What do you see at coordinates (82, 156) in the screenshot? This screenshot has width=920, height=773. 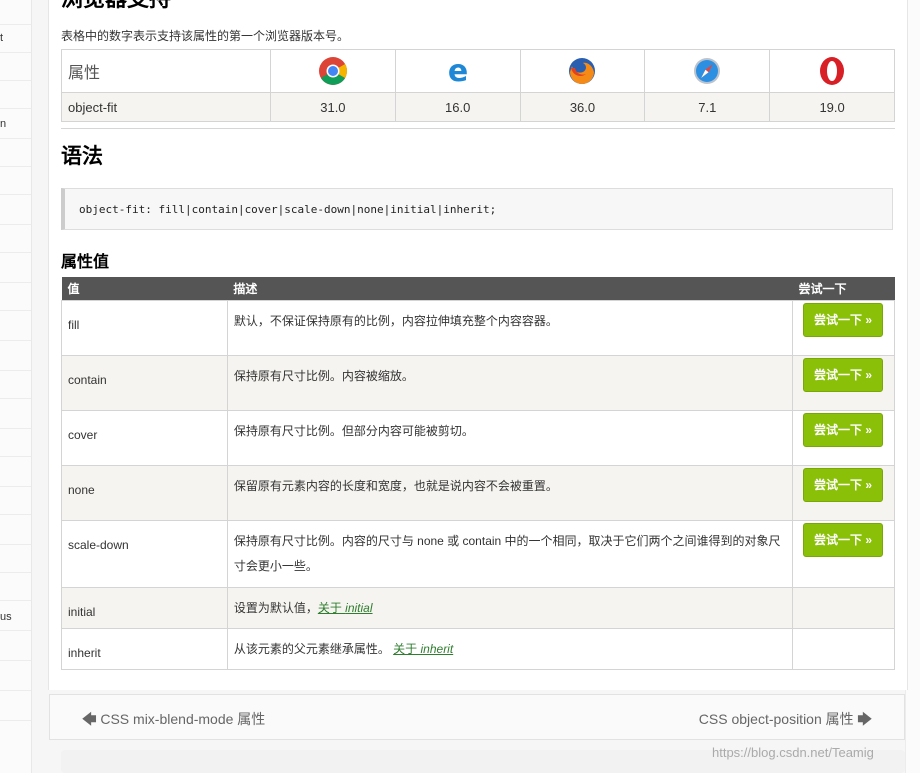 I see `syntax-heading: 语法` at bounding box center [82, 156].